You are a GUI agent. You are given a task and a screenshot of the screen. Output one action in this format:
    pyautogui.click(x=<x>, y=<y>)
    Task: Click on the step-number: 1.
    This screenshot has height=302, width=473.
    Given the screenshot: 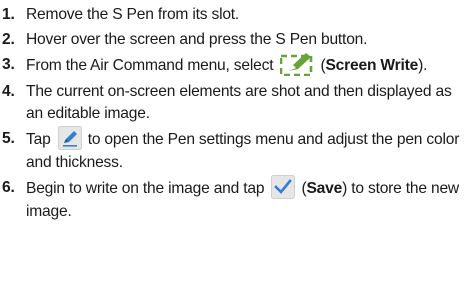 What is the action you would take?
    pyautogui.click(x=8, y=14)
    